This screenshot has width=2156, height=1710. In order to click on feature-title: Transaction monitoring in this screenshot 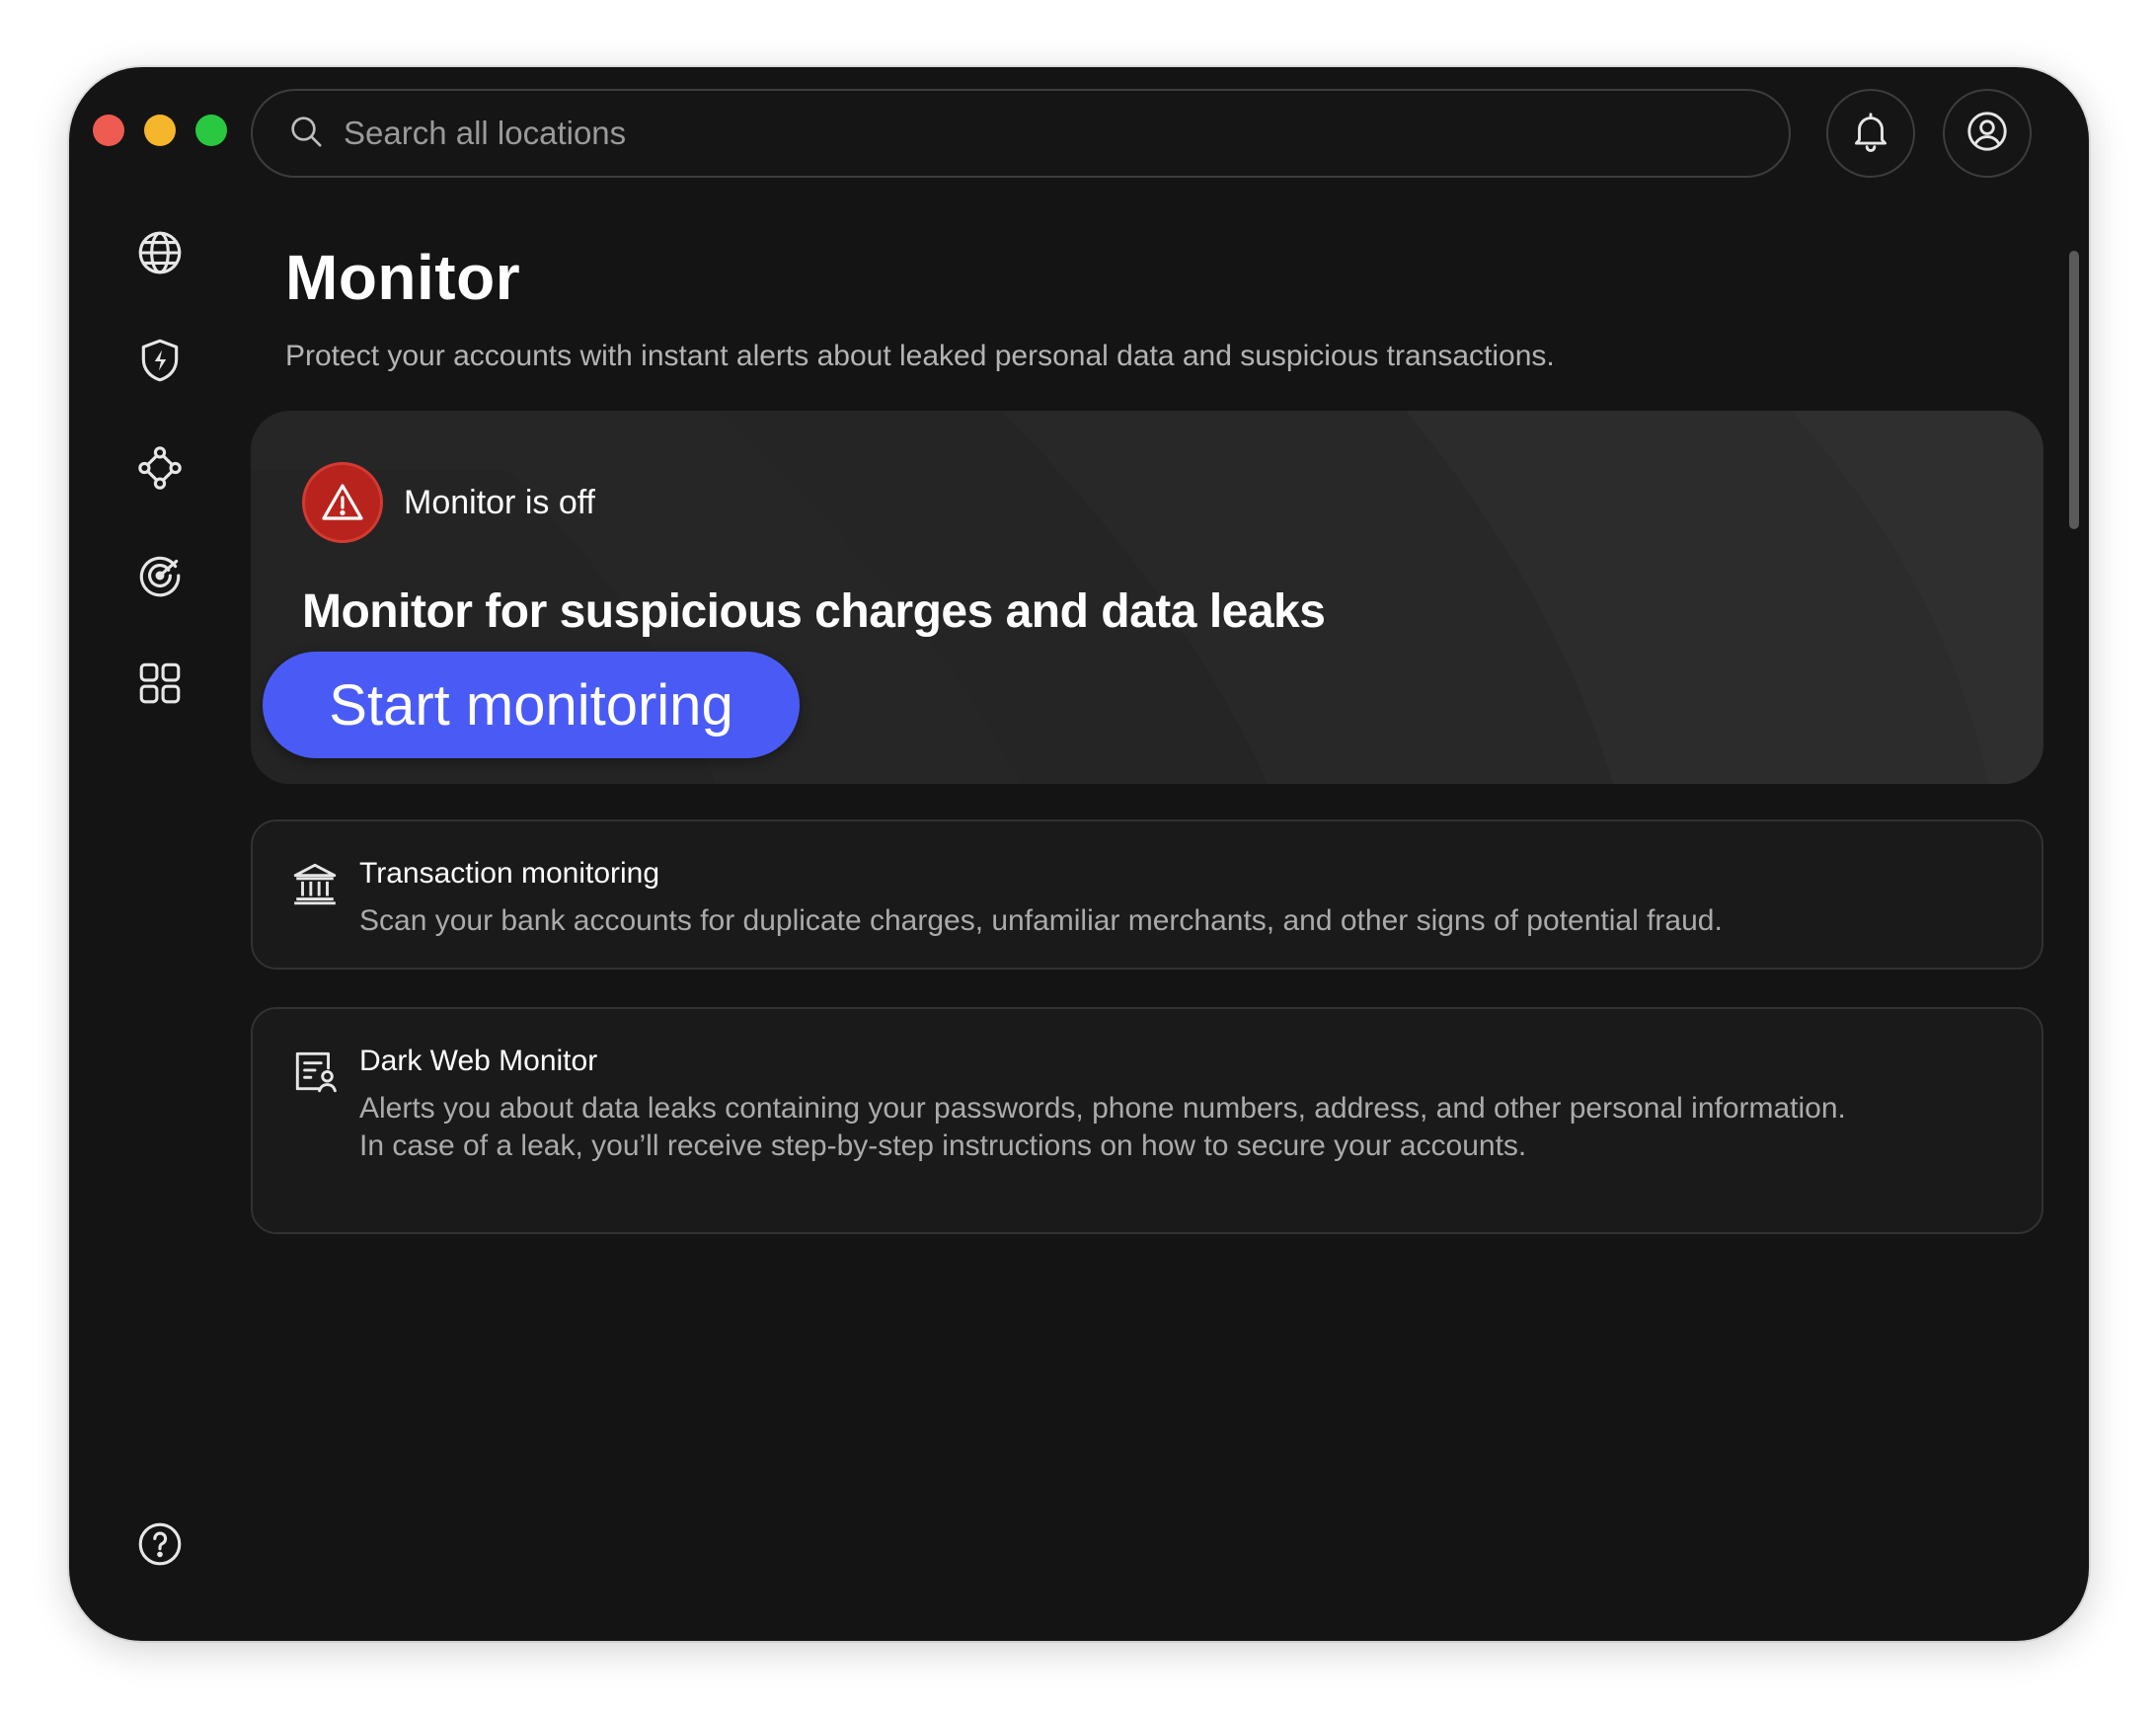, I will do `click(509, 873)`.